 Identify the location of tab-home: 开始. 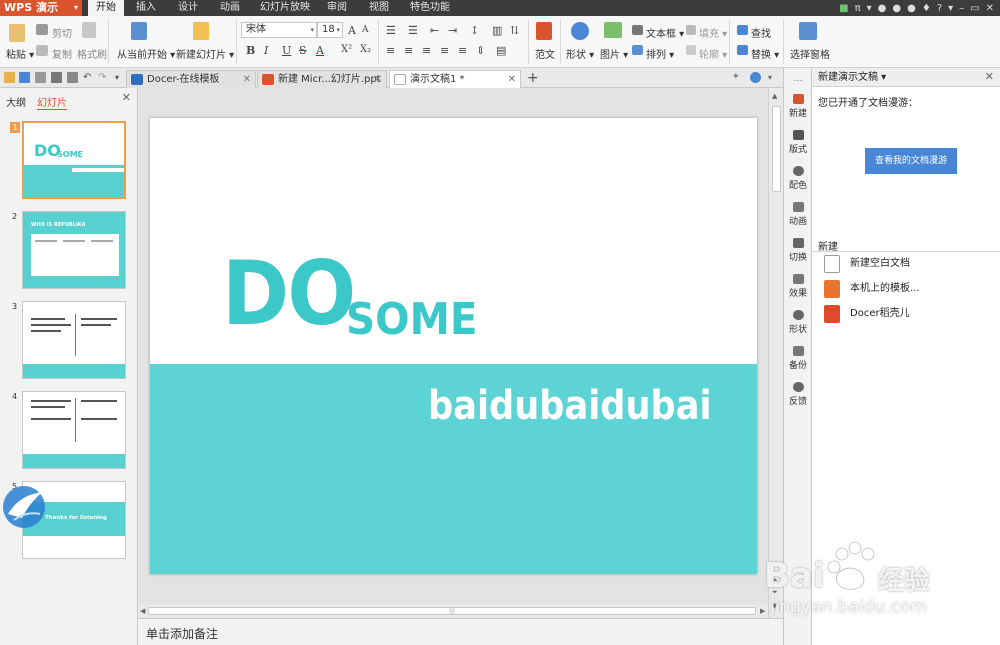
(106, 8).